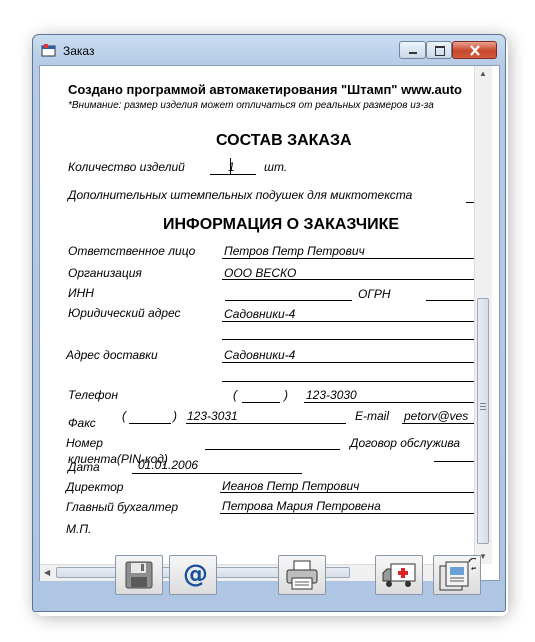 The height and width of the screenshot is (642, 535). Describe the element at coordinates (95, 487) in the screenshot. I see `director-label: Директор` at that location.